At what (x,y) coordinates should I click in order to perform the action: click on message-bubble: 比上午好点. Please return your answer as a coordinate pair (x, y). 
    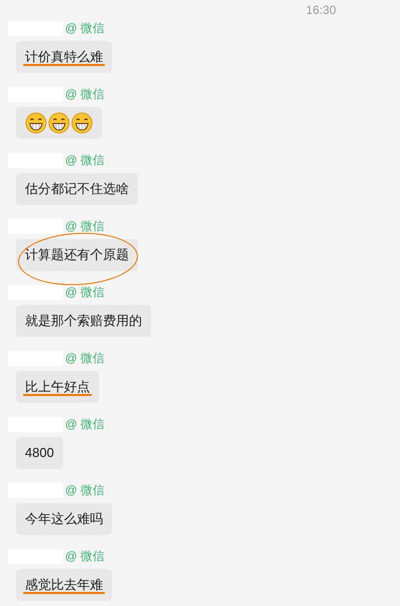
    Looking at the image, I should click on (57, 387).